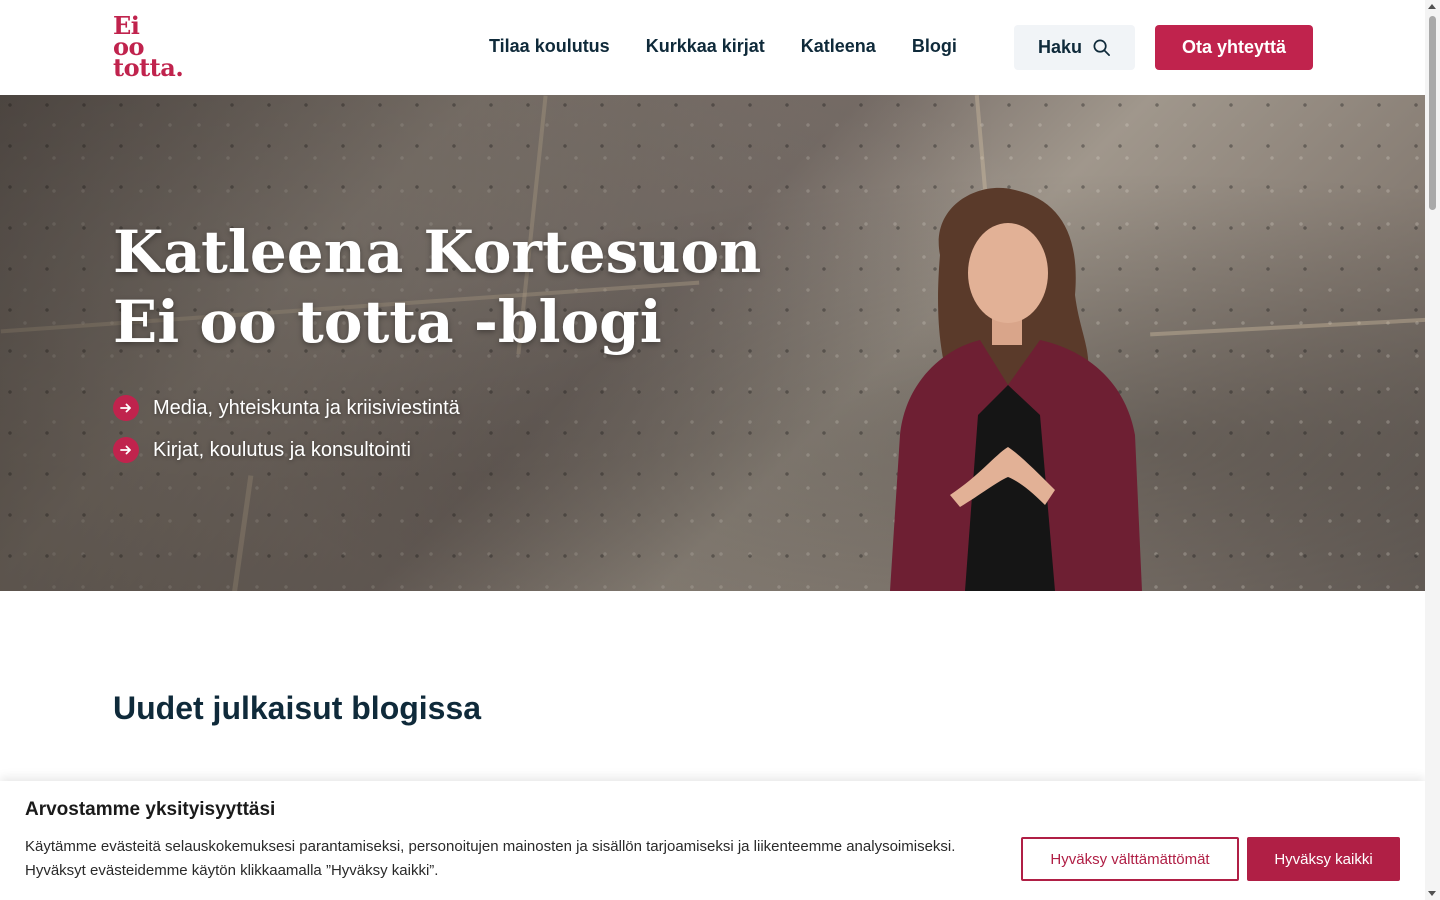 This screenshot has width=1440, height=900. Describe the element at coordinates (705, 46) in the screenshot. I see `nav-item-kurkkaa-kirjat: Kurkkaa kirjat` at that location.